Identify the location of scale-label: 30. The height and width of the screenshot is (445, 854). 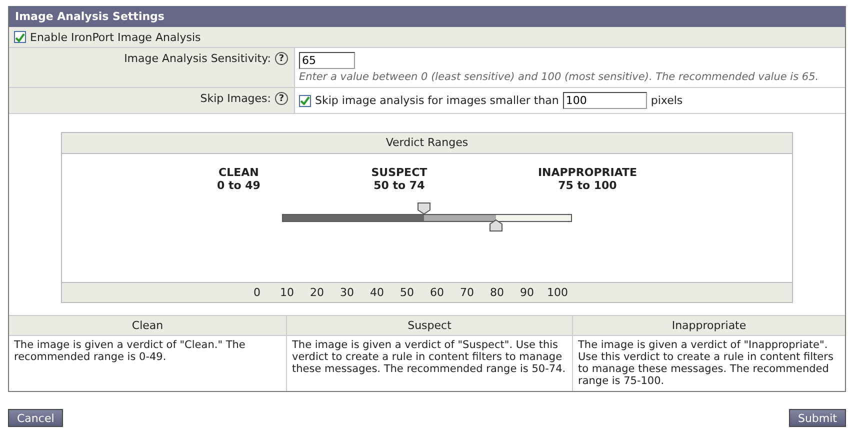
(347, 292).